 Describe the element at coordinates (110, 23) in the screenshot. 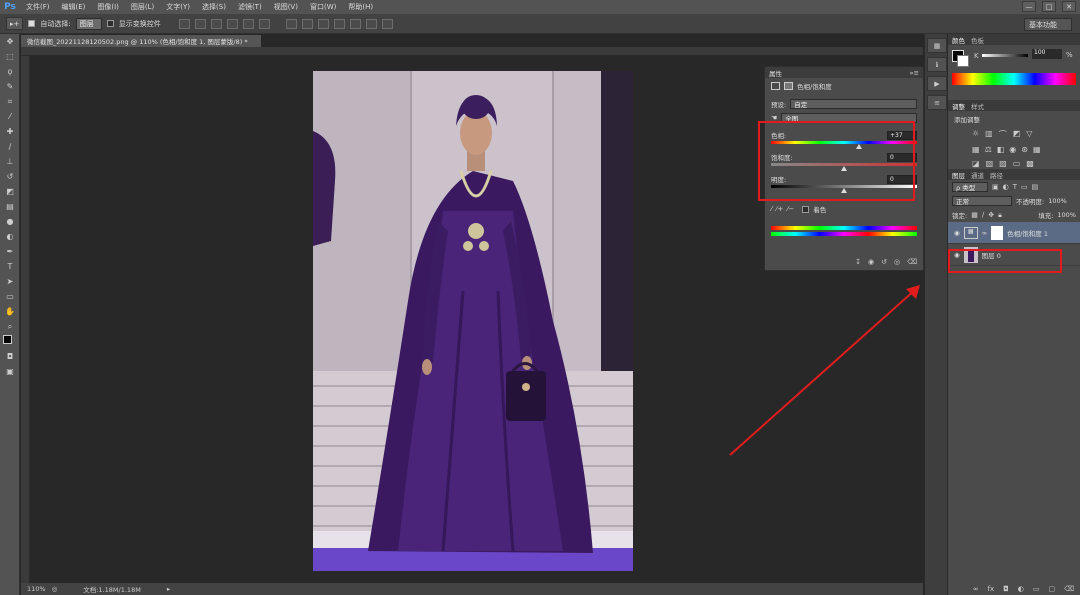

I see `show-transform-checkbox` at that location.